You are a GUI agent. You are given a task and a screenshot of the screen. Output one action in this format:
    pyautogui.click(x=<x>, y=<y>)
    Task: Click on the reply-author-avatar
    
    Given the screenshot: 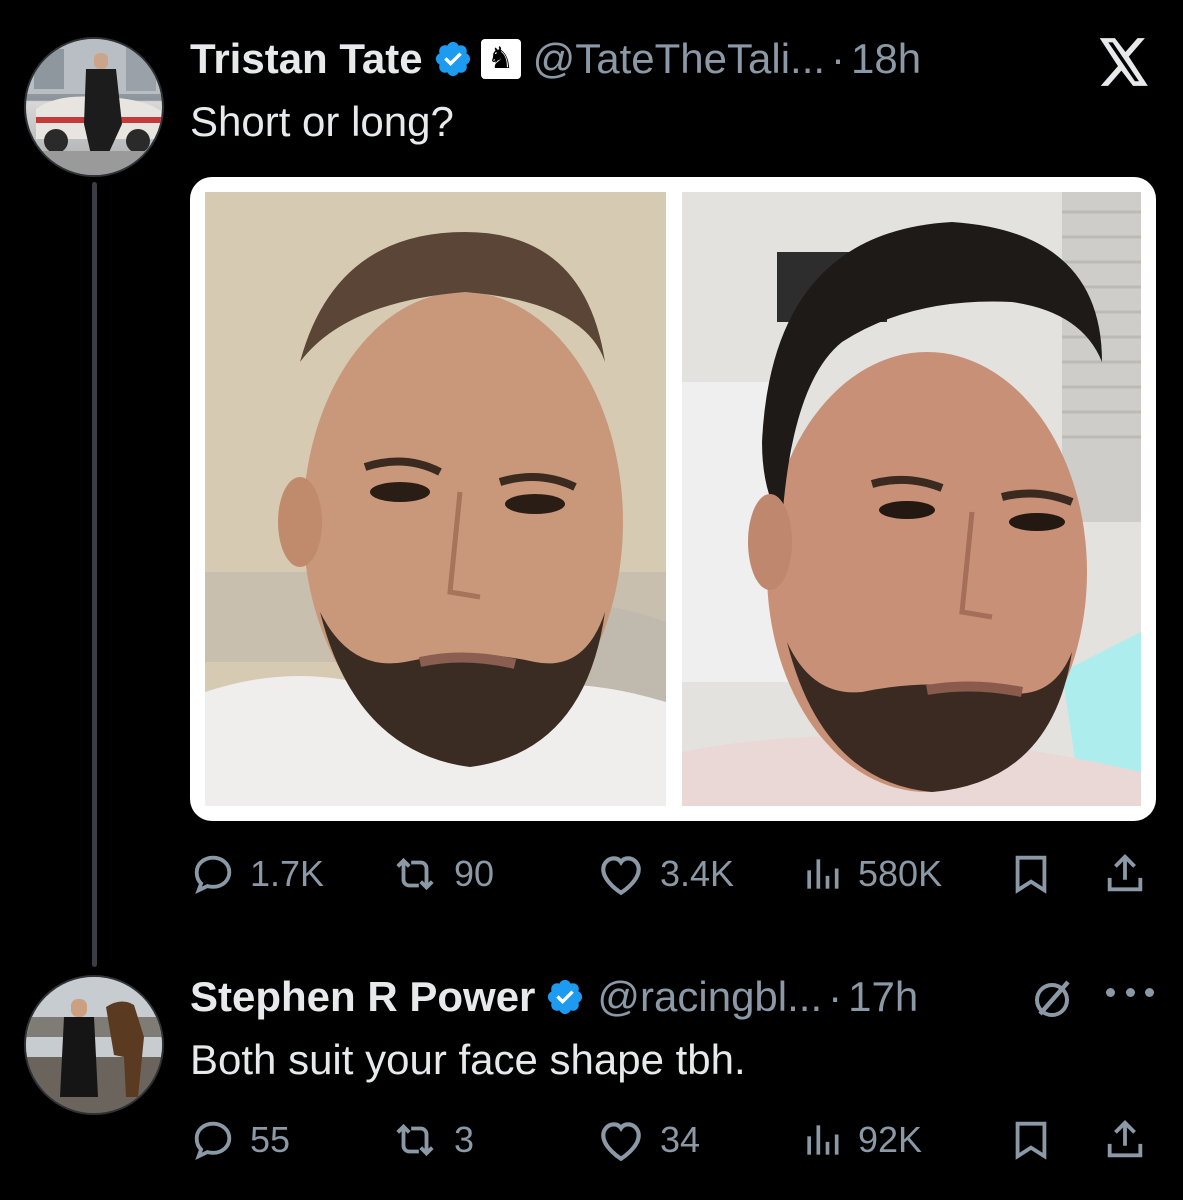 What is the action you would take?
    pyautogui.click(x=94, y=1045)
    